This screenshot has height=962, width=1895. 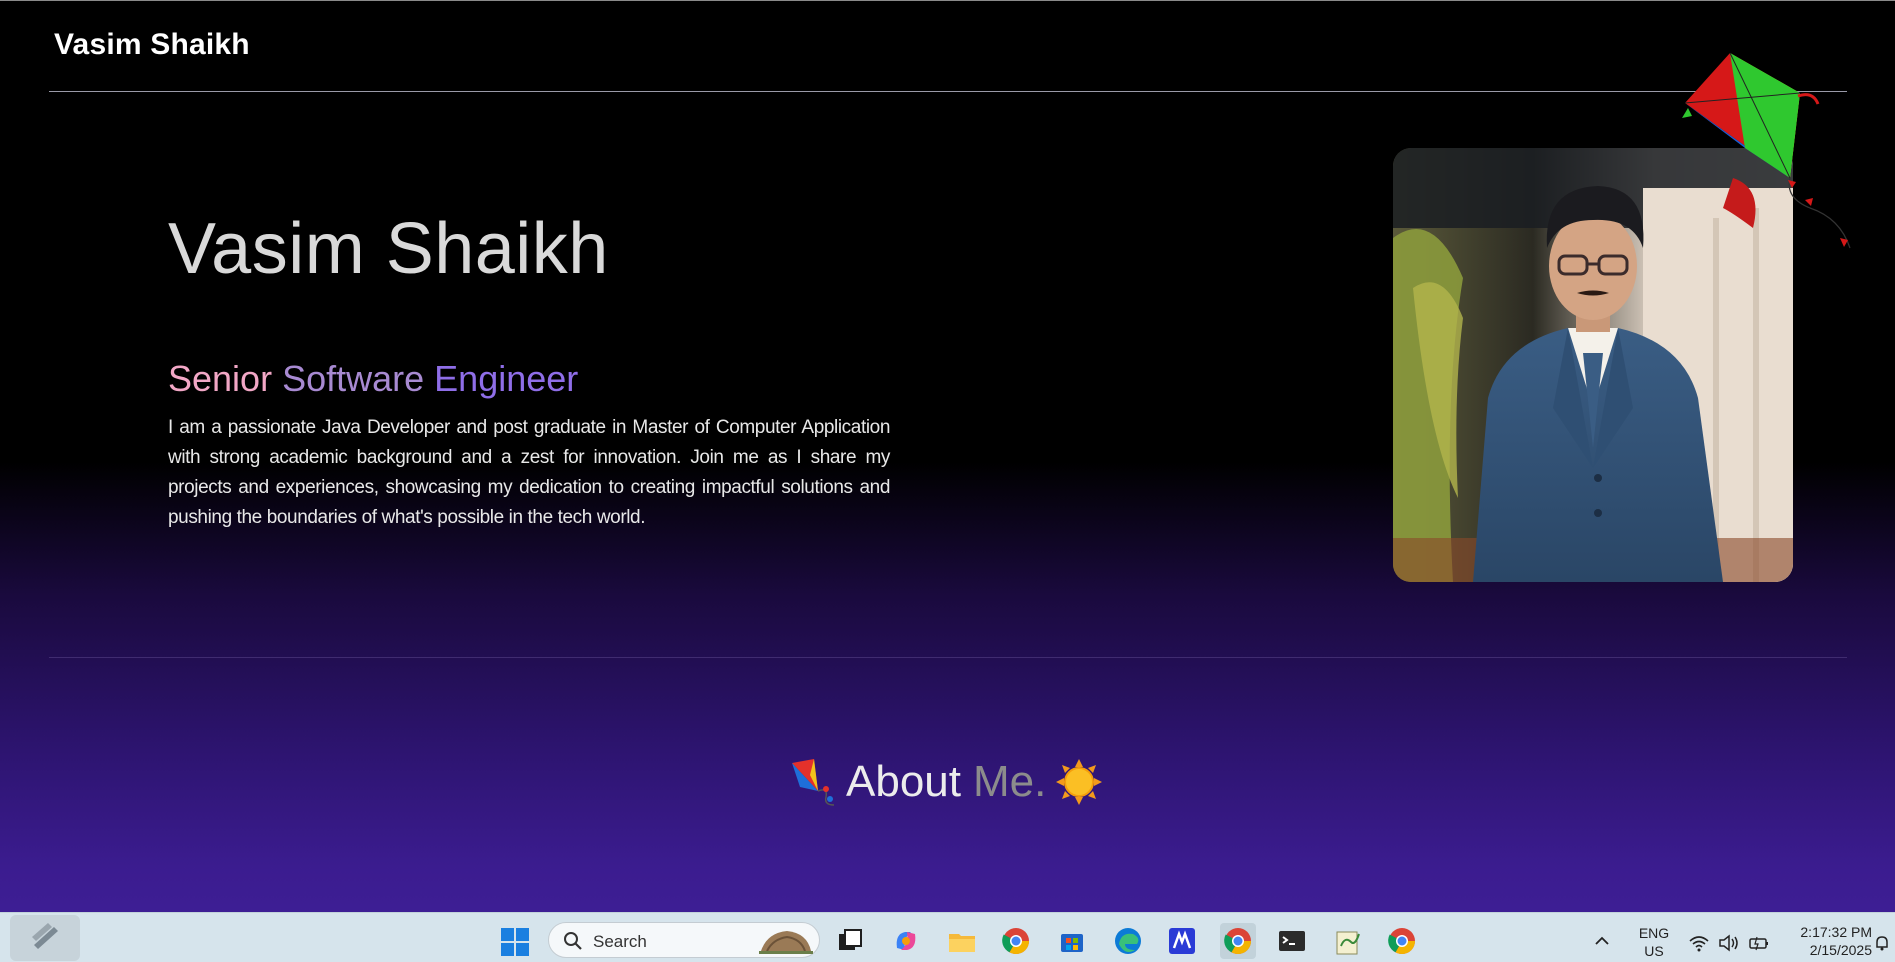 I want to click on edge-icon, so click(x=1128, y=941).